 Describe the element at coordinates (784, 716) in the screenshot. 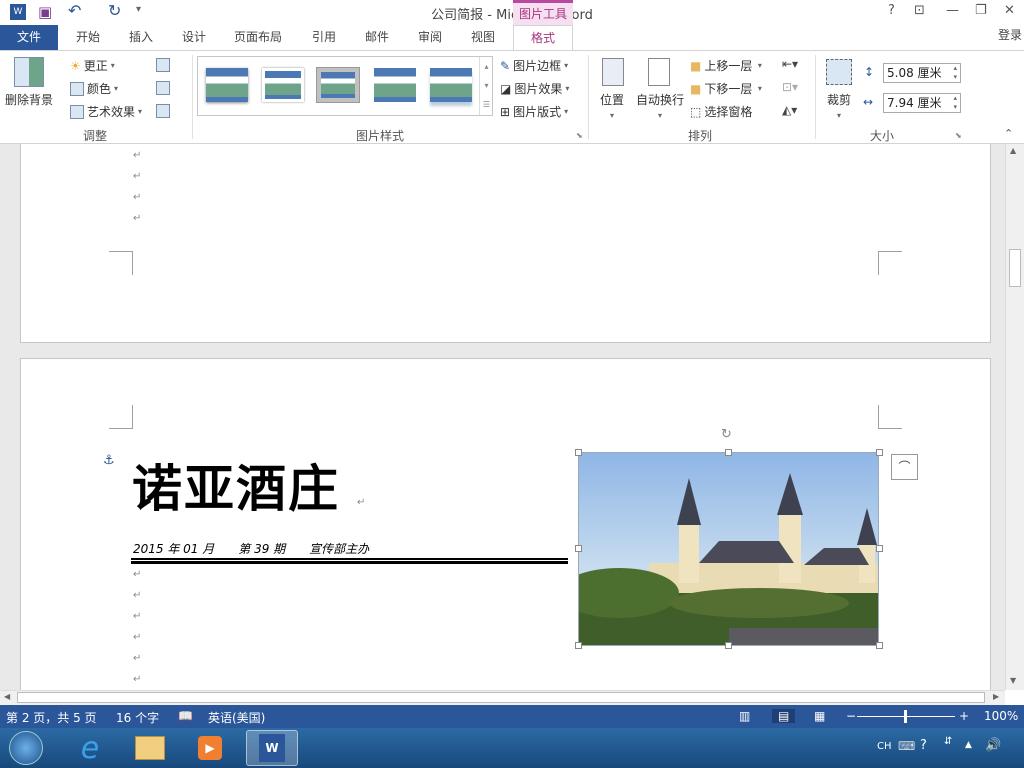

I see `print-layout-icon: ▤` at that location.